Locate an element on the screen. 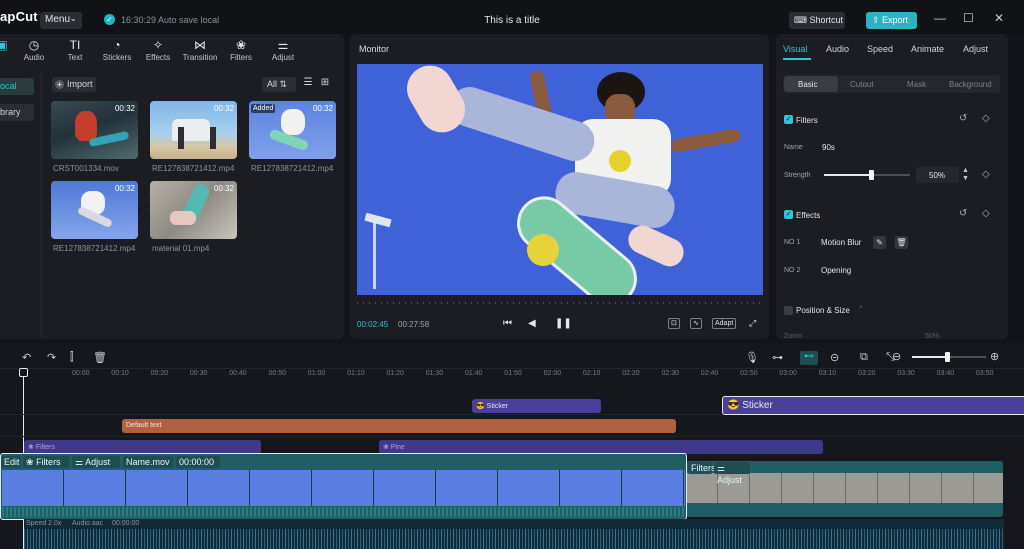 The image size is (1024, 549). effects-checkbox: ✓ is located at coordinates (788, 214).